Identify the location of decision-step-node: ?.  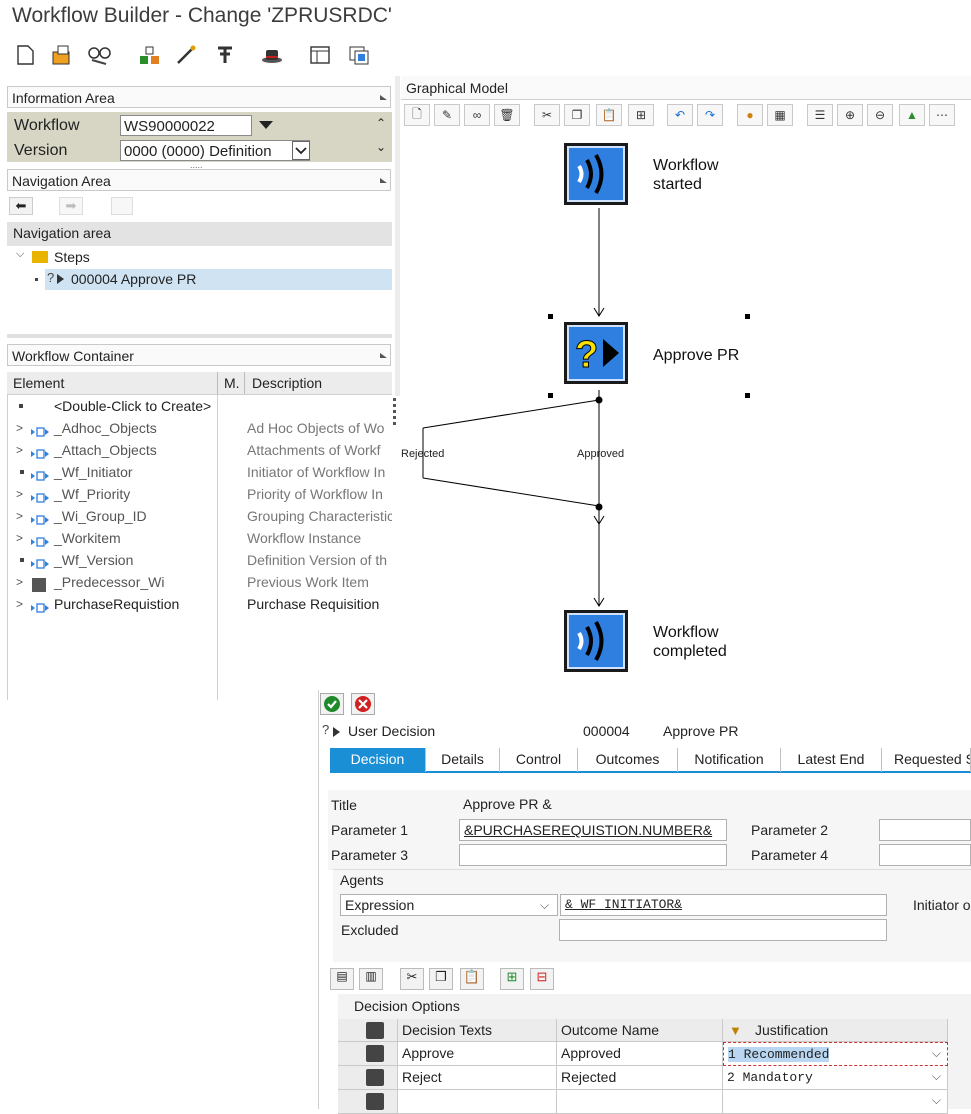
(596, 353).